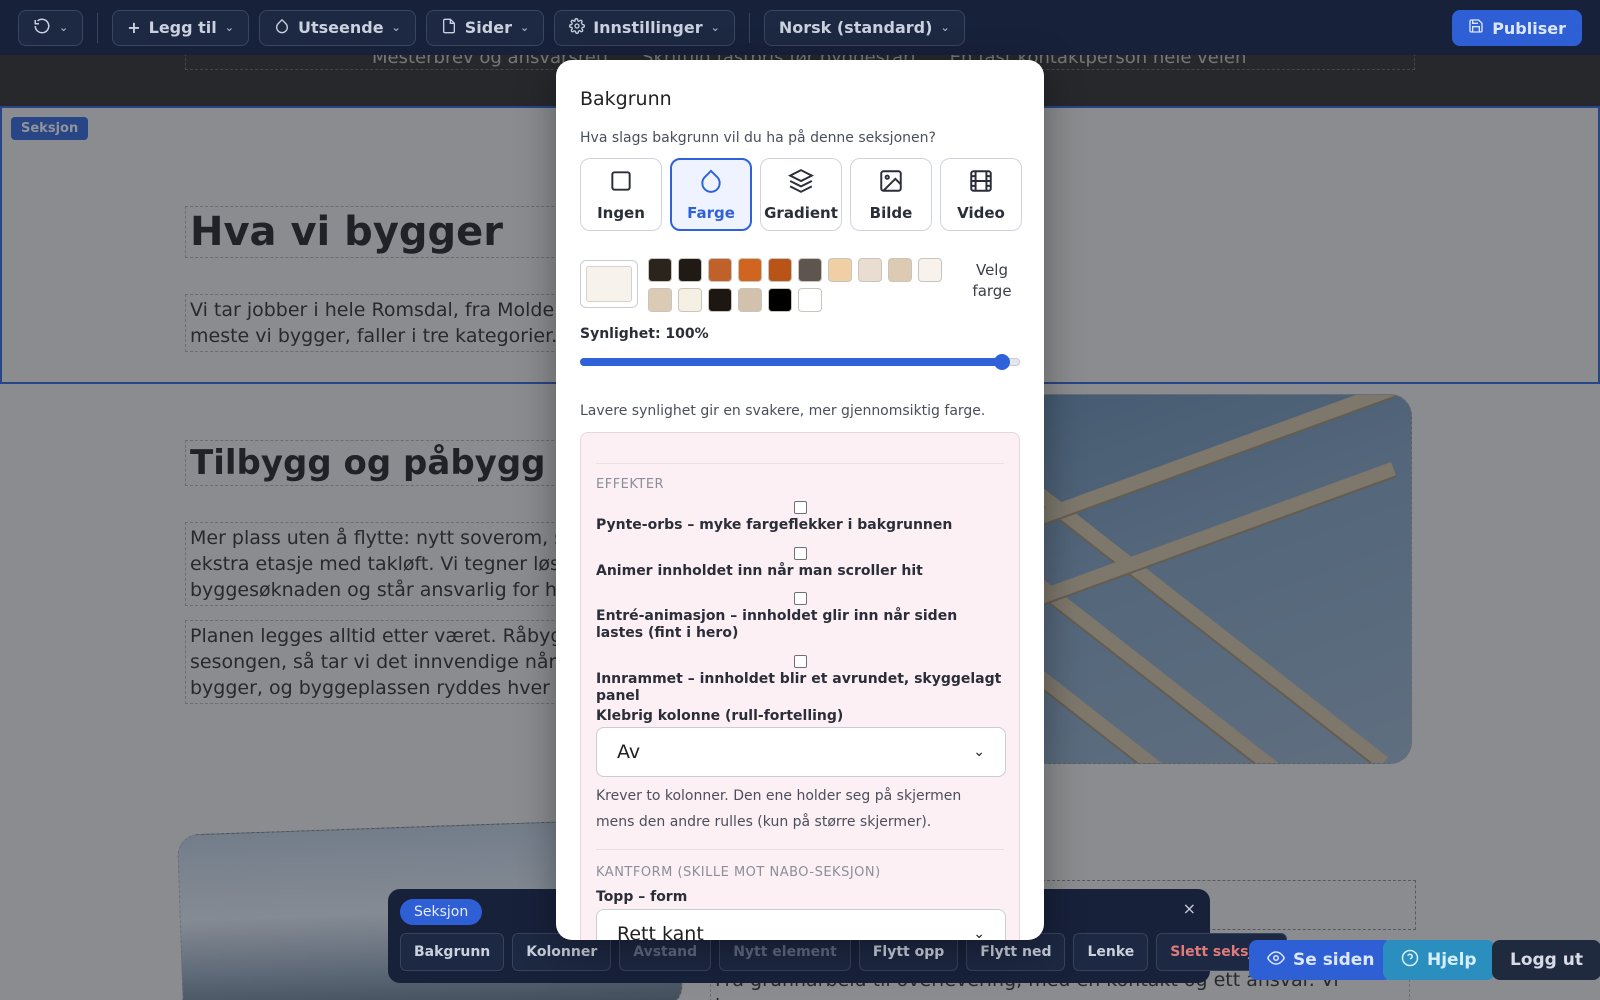 Image resolution: width=1600 pixels, height=1000 pixels. Describe the element at coordinates (1452, 960) in the screenshot. I see `help-label: Hjelp` at that location.